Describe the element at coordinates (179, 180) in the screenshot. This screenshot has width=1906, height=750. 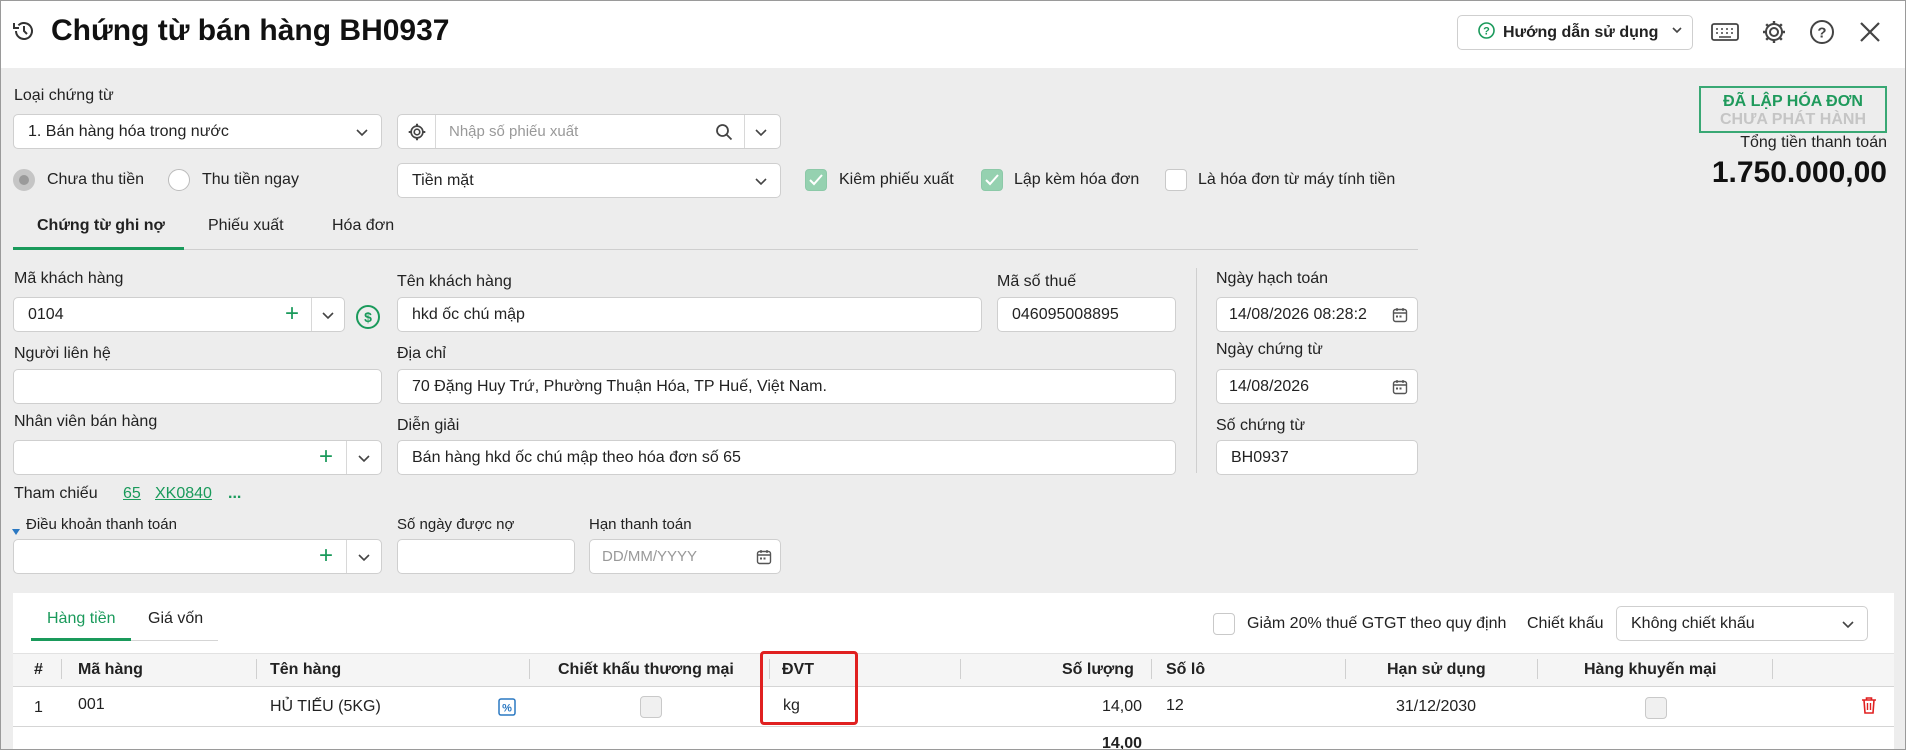
I see `radio-paid-now` at that location.